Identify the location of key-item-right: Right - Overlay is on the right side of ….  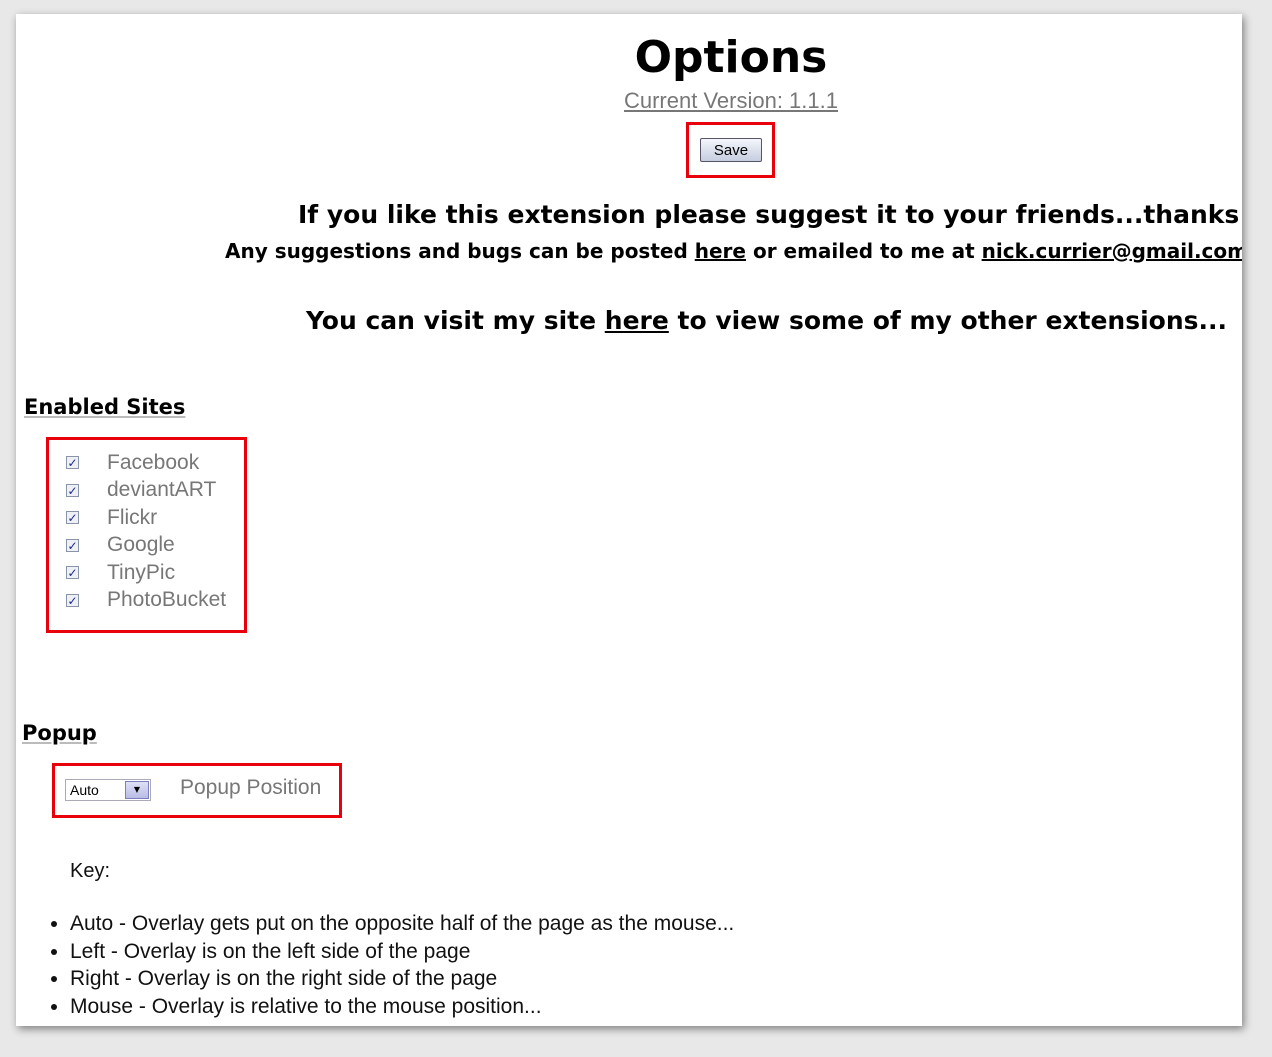
(402, 979).